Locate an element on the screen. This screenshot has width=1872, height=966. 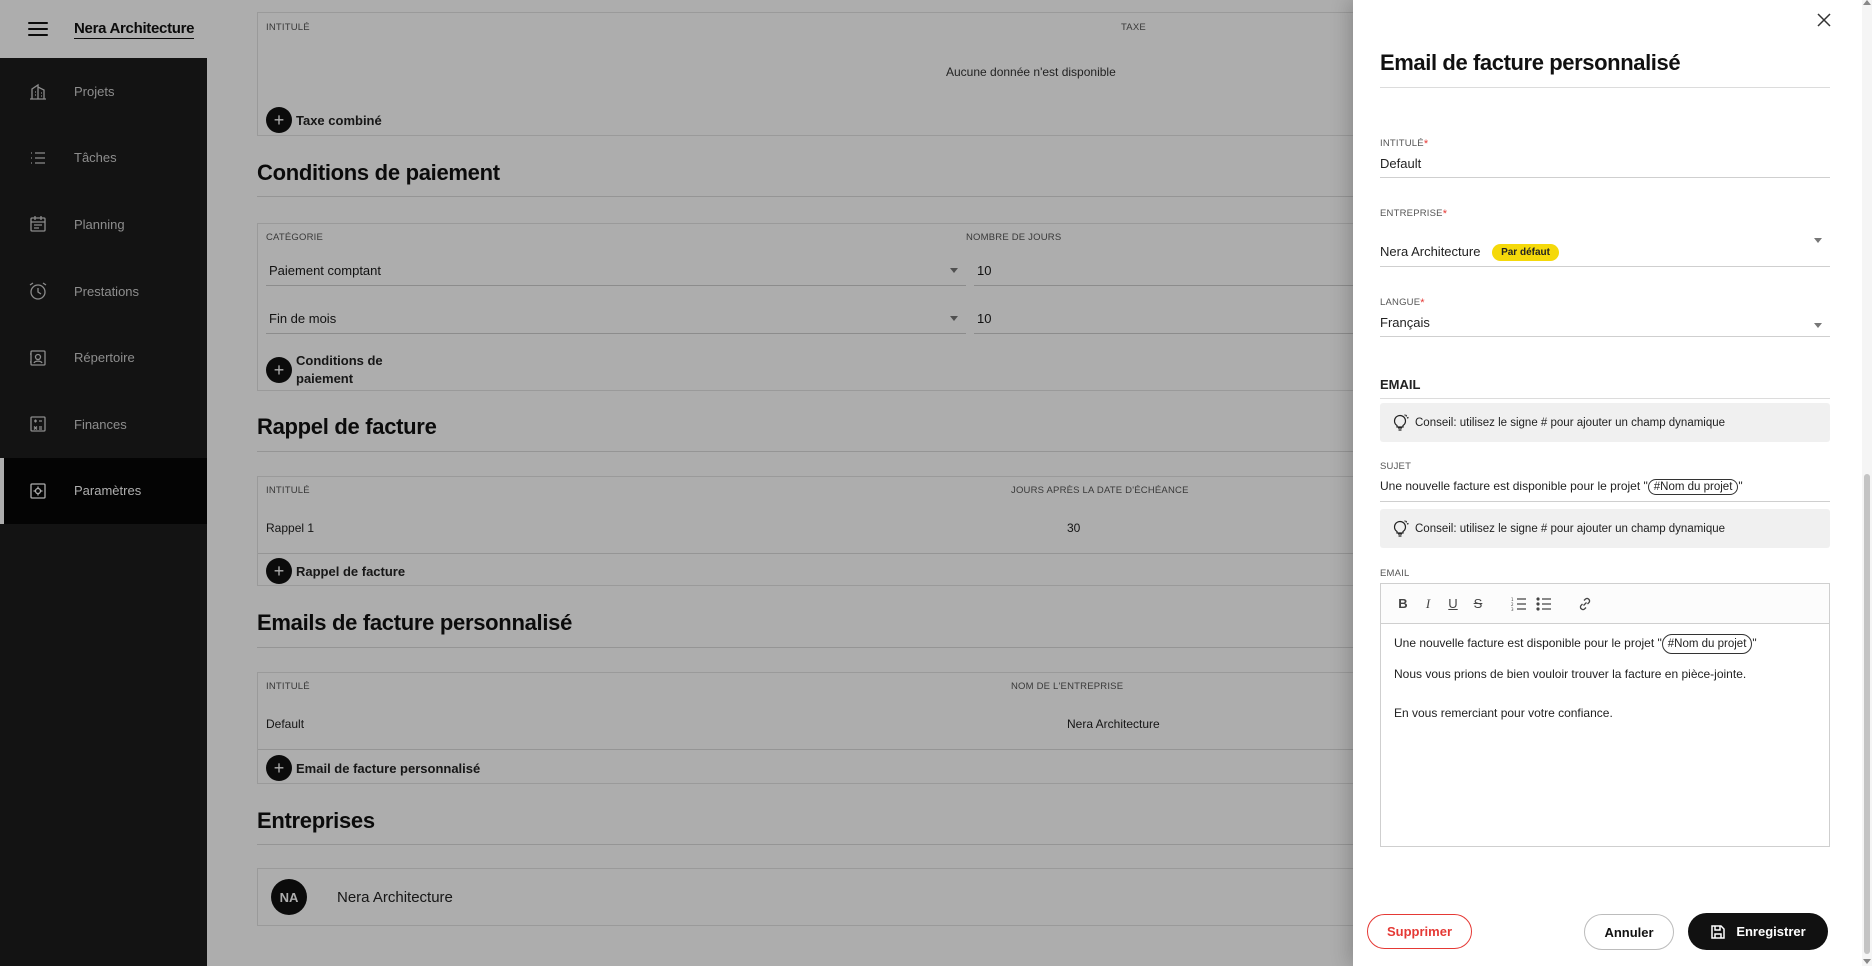
default-badge: Par défaut is located at coordinates (1525, 253).